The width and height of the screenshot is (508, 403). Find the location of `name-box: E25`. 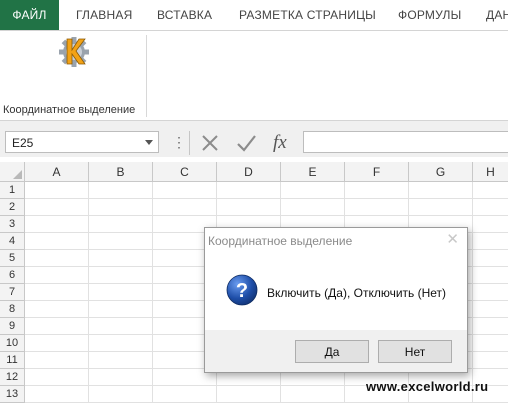

name-box: E25 is located at coordinates (82, 142).